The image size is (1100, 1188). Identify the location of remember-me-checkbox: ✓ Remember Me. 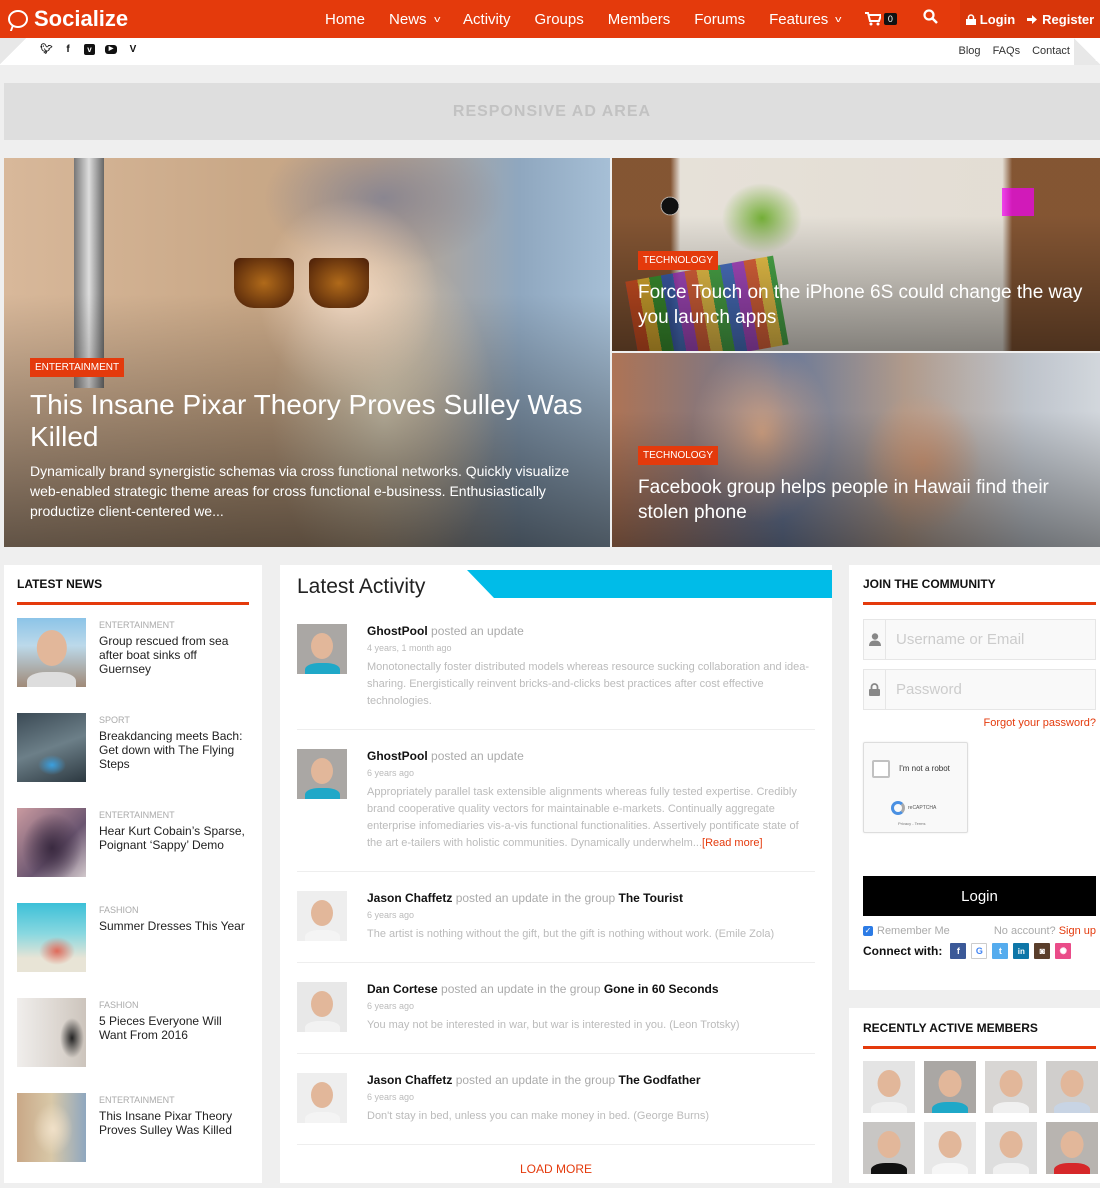
(906, 931).